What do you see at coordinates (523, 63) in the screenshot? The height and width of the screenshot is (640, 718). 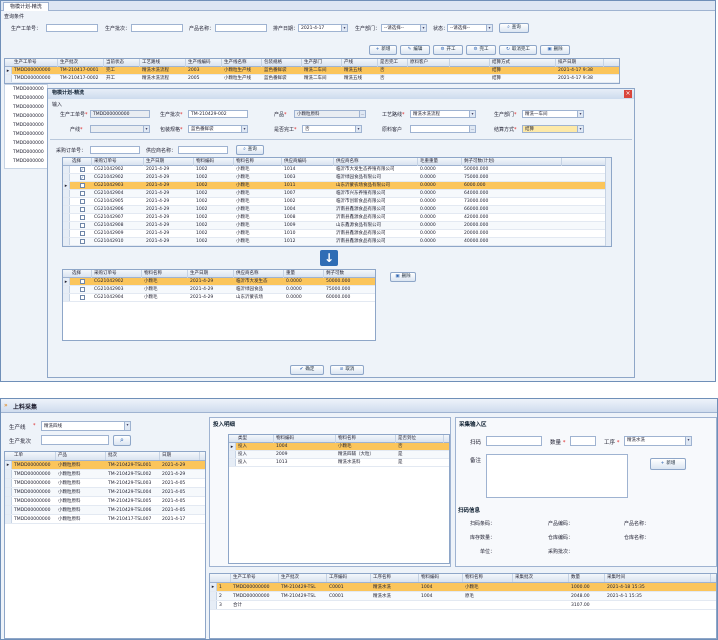 I see `column-header: 结算方式` at bounding box center [523, 63].